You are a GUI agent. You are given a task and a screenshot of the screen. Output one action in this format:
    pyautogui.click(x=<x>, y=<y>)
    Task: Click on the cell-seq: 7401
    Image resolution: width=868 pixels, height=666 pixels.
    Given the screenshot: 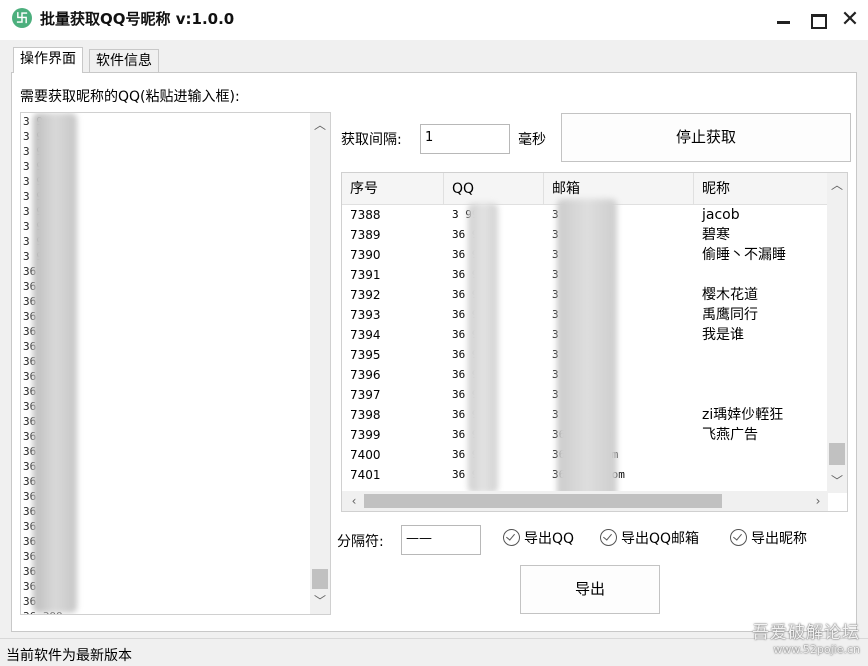 What is the action you would take?
    pyautogui.click(x=365, y=475)
    